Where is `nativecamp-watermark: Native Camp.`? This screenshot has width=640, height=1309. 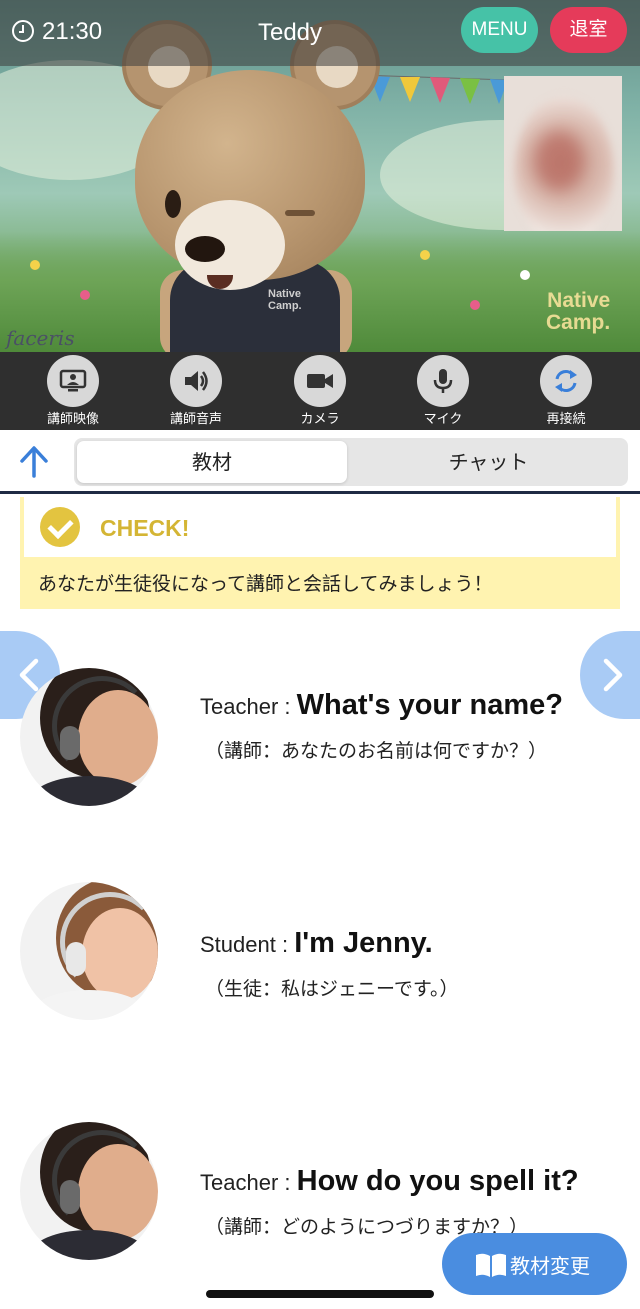
nativecamp-watermark: Native Camp. is located at coordinates (578, 312).